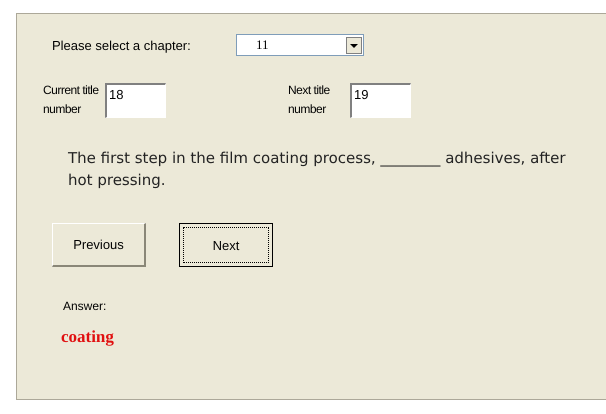  What do you see at coordinates (226, 245) in the screenshot?
I see `nav-button: Next` at bounding box center [226, 245].